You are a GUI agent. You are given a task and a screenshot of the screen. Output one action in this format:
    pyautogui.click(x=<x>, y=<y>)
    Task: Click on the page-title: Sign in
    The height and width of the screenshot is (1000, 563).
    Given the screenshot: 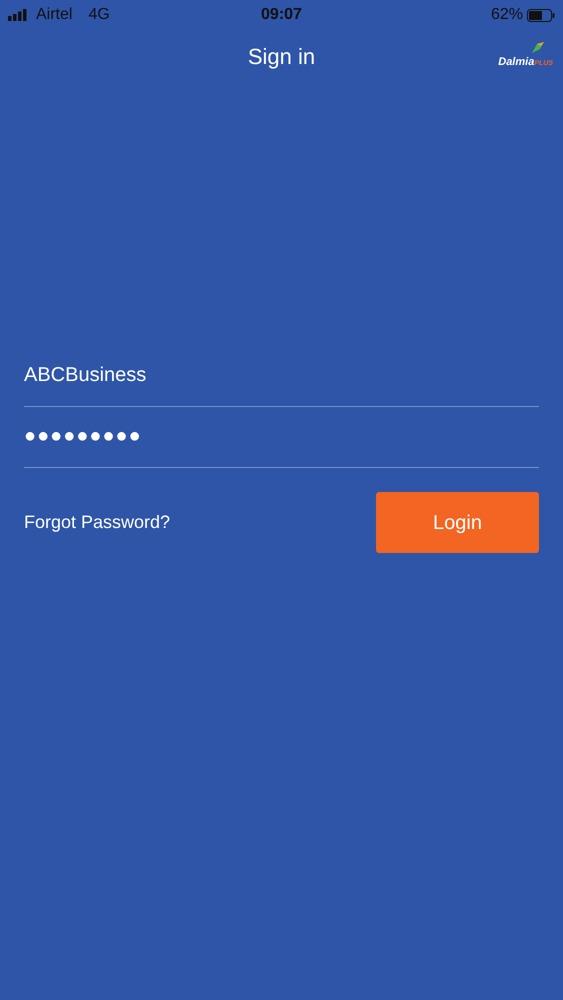 What is the action you would take?
    pyautogui.click(x=282, y=57)
    